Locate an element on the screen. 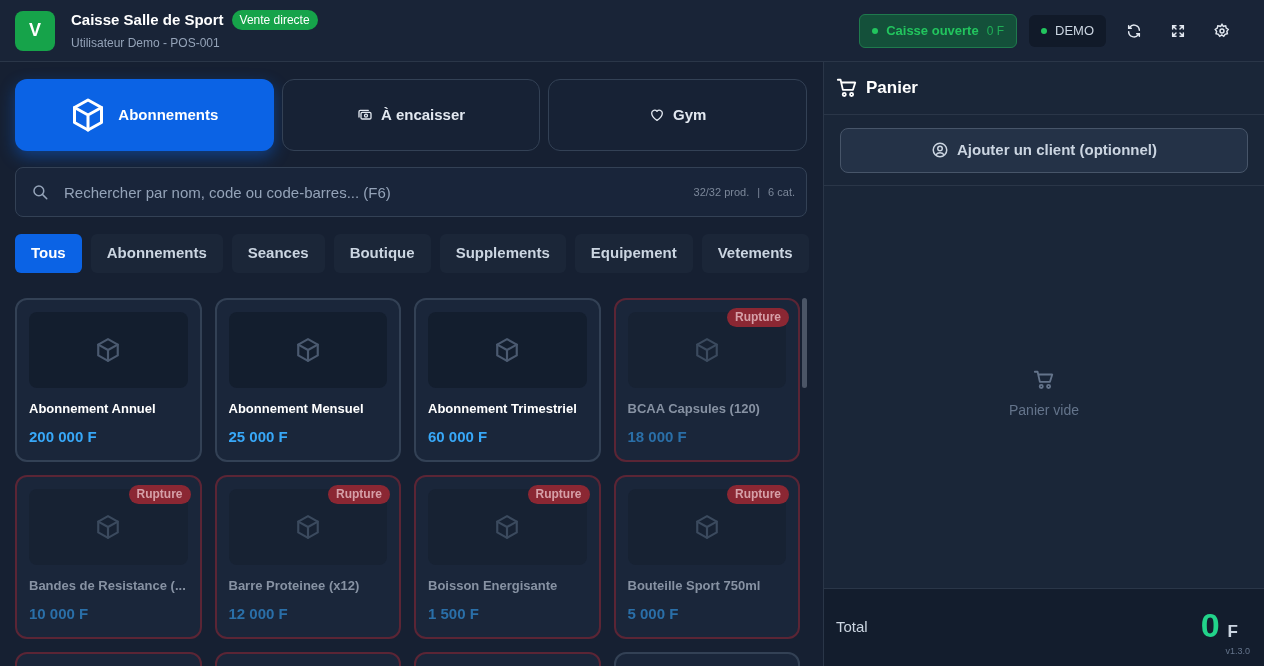 Image resolution: width=1264 pixels, height=666 pixels. category-chip: Vetements is located at coordinates (755, 253).